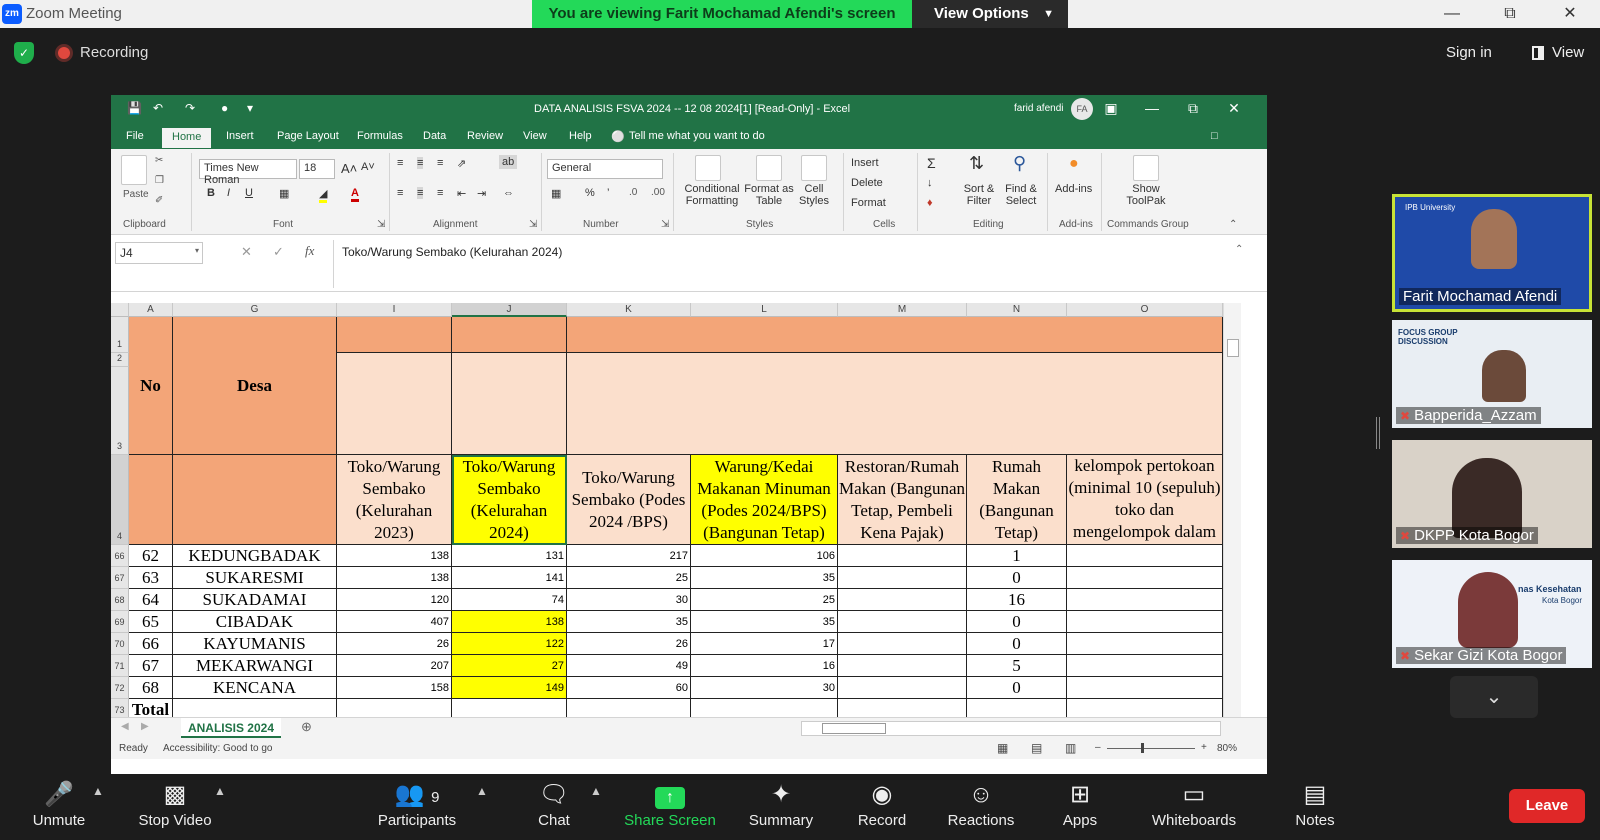 Image resolution: width=1600 pixels, height=840 pixels. Describe the element at coordinates (930, 183) in the screenshot. I see `fill-icon: ↓` at that location.